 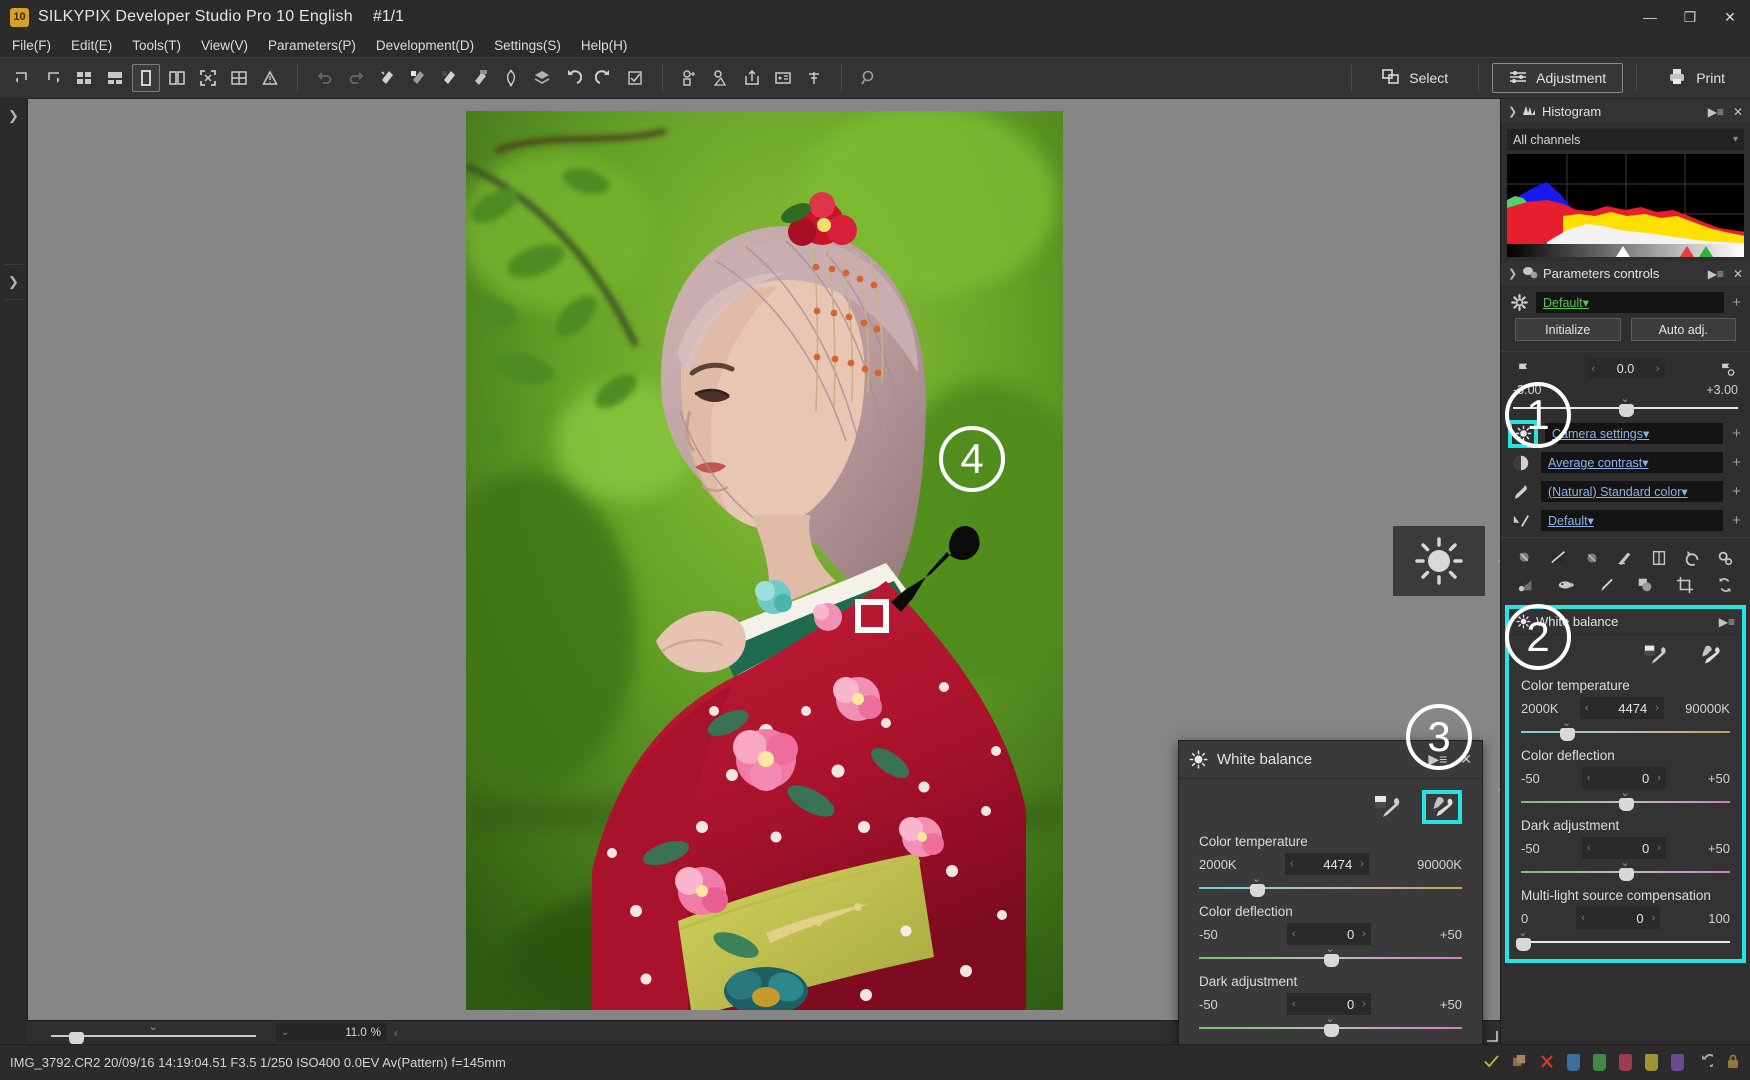 I want to click on lens-aberration-icon, so click(x=1625, y=558).